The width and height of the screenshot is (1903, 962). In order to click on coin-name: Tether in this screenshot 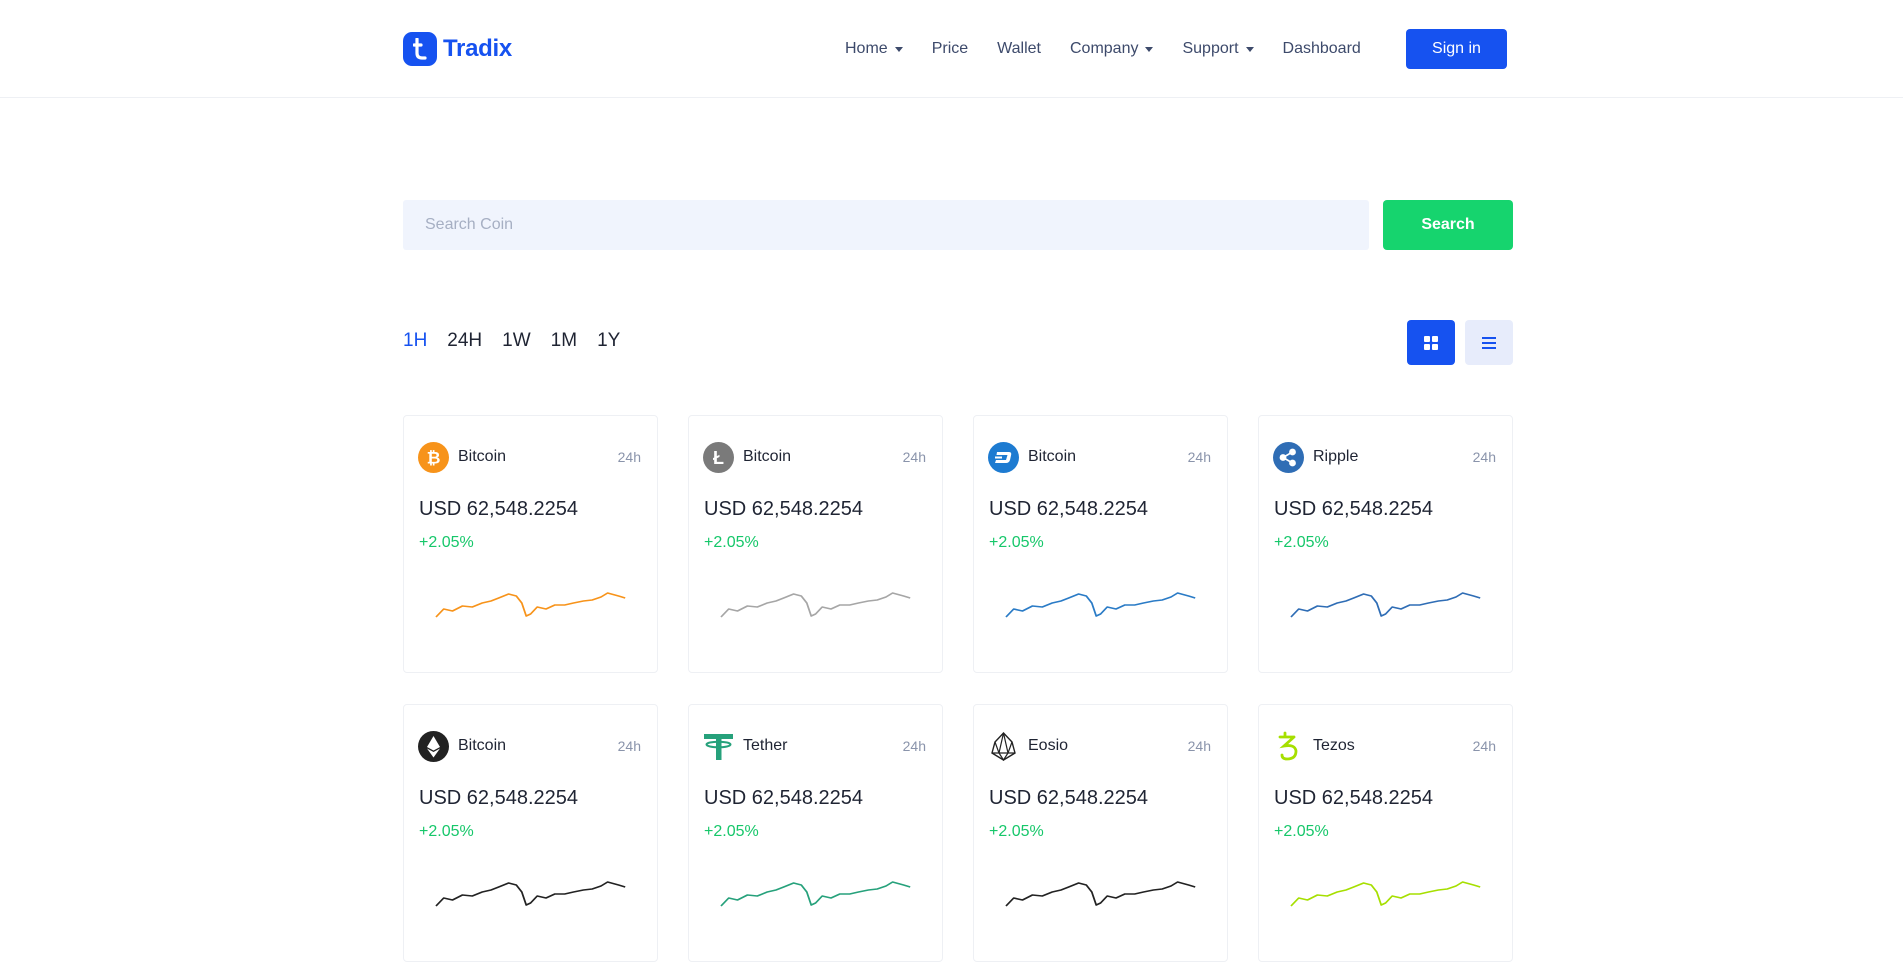, I will do `click(765, 745)`.